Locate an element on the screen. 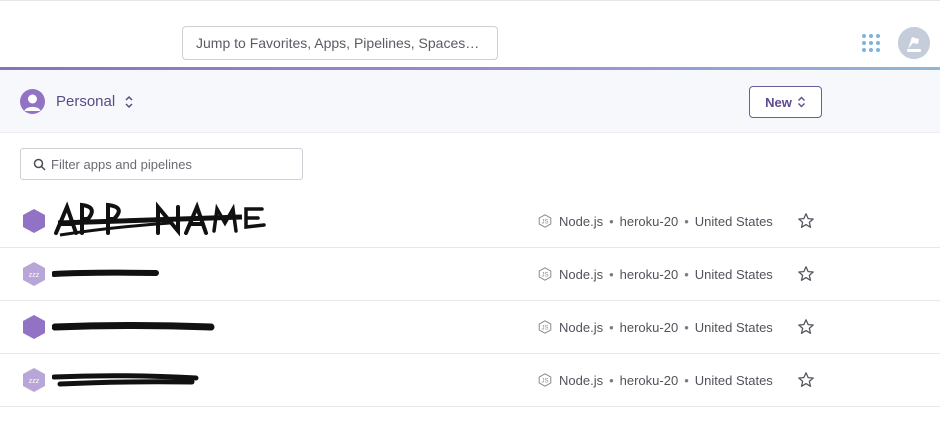 The width and height of the screenshot is (940, 435). app-name-scribble is located at coordinates (164, 219).